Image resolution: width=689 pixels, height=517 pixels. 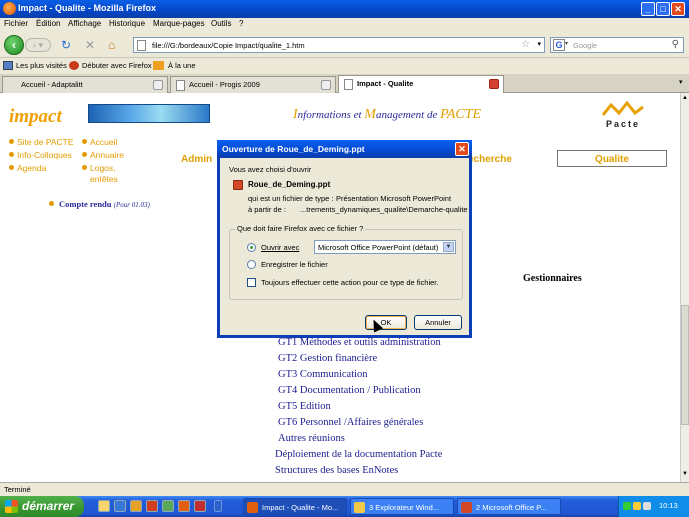 What do you see at coordinates (612, 158) in the screenshot?
I see `nav-qualite: Qualite` at bounding box center [612, 158].